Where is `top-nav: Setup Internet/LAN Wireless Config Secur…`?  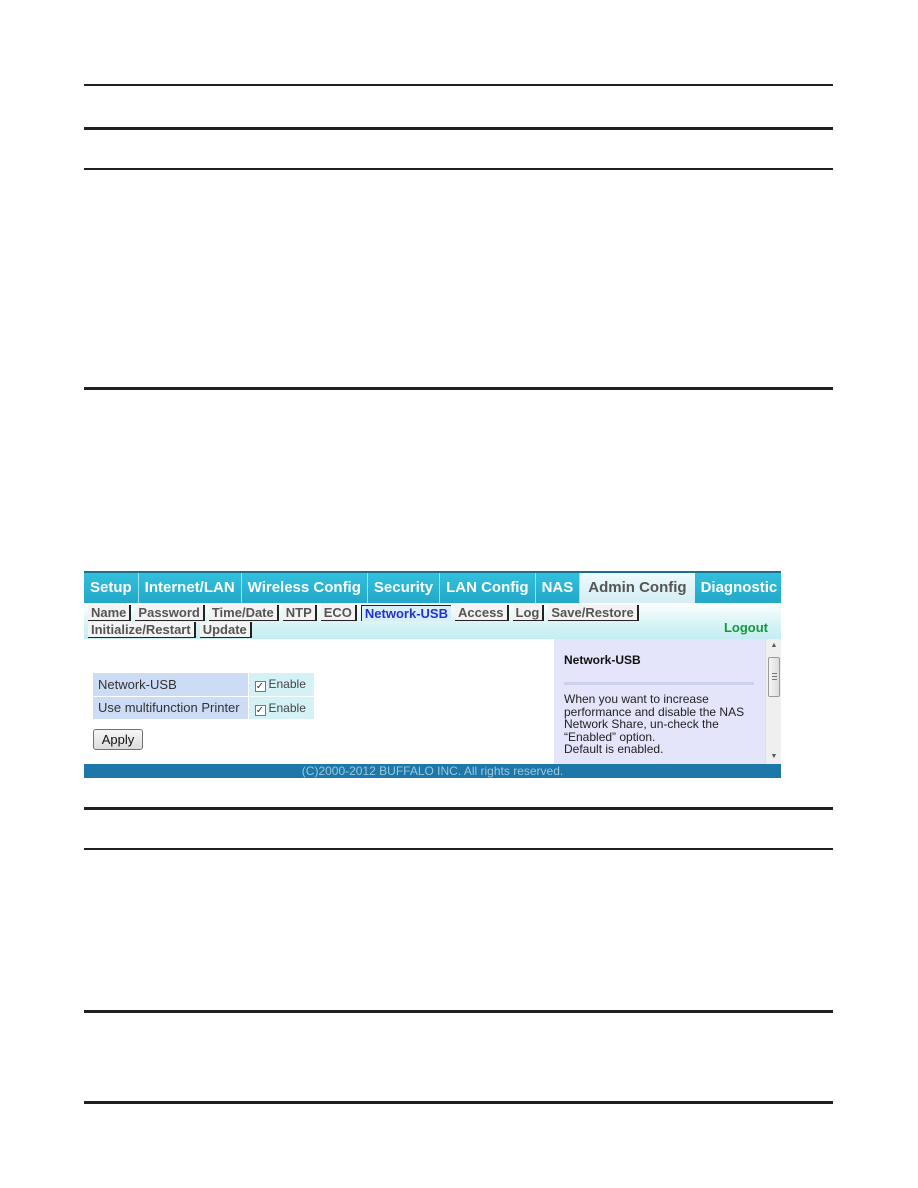
top-nav: Setup Internet/LAN Wireless Config Secur… is located at coordinates (432, 587).